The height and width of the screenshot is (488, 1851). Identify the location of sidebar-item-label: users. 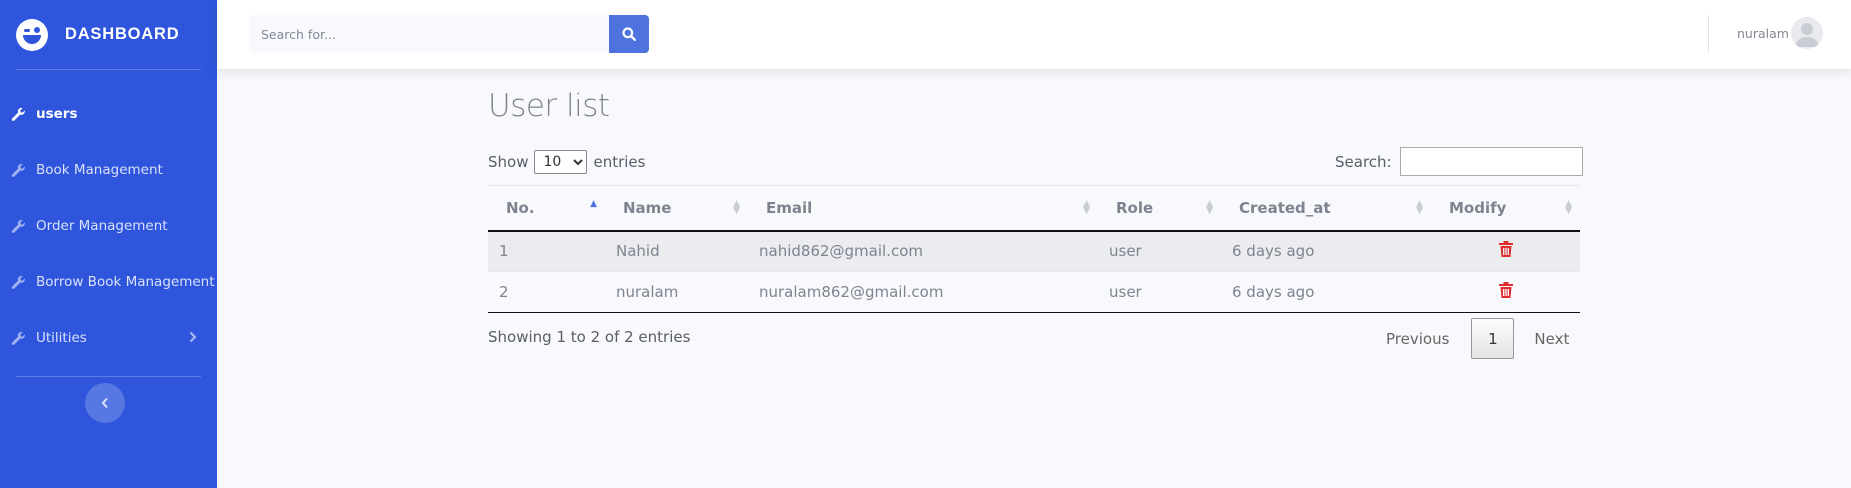
(57, 114).